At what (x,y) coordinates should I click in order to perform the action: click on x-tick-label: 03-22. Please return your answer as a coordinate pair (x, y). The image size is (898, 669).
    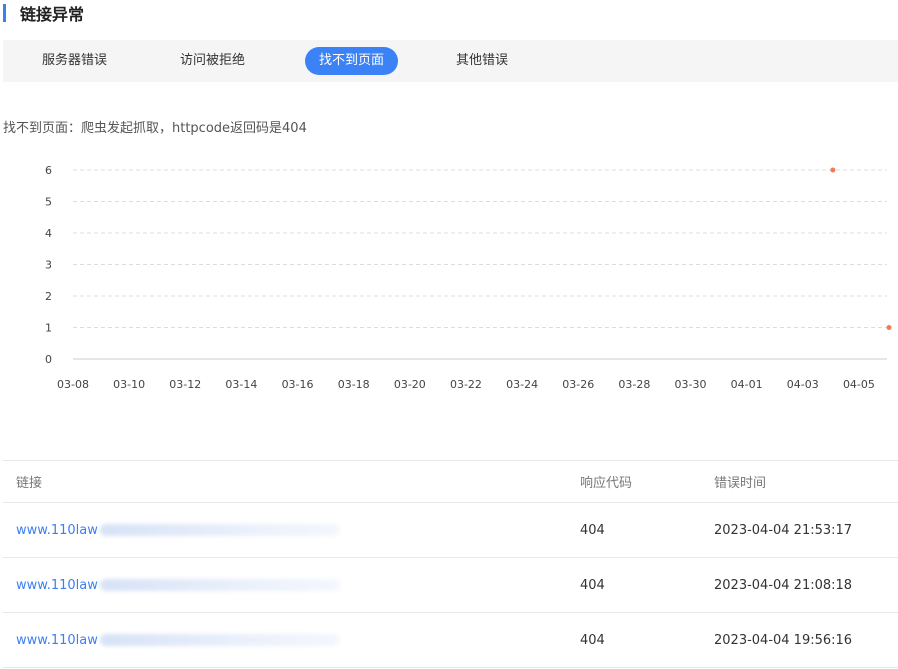
    Looking at the image, I should click on (466, 384).